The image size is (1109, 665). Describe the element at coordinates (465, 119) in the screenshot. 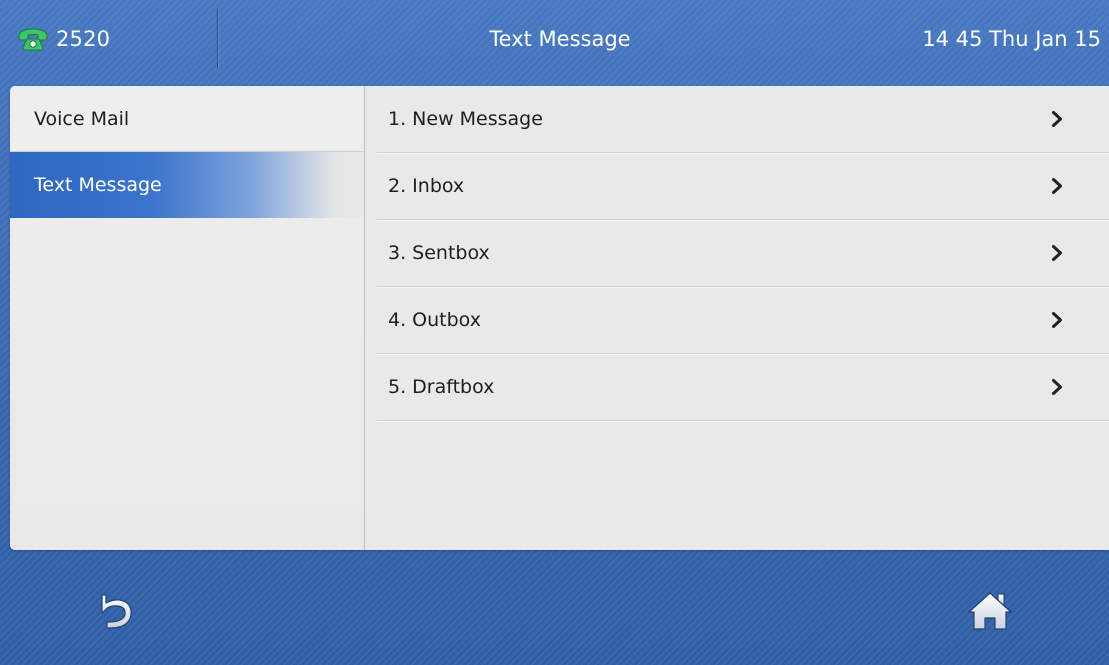

I see `menu-item-label: 1. New Message` at that location.